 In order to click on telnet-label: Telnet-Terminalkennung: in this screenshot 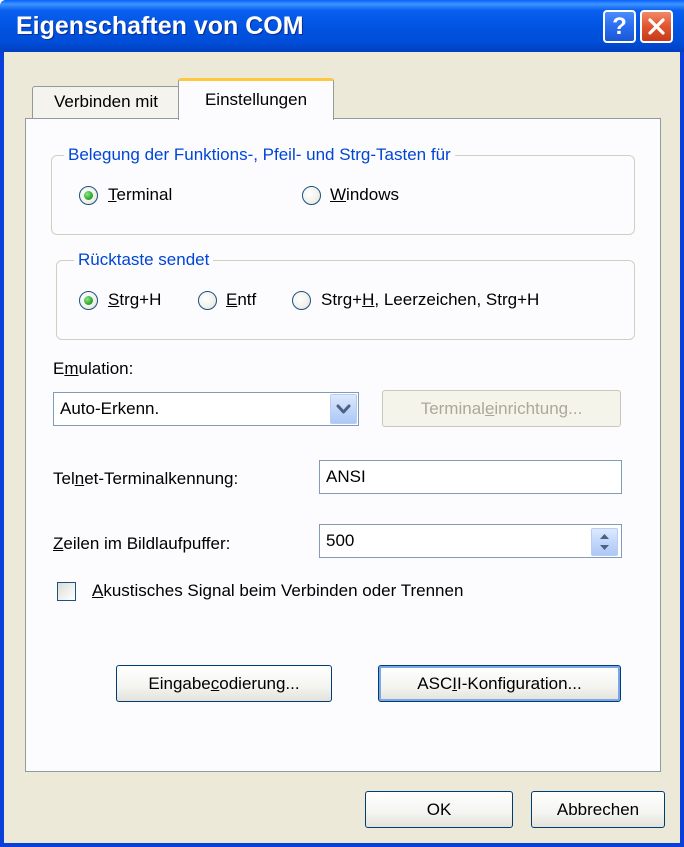, I will do `click(146, 478)`.